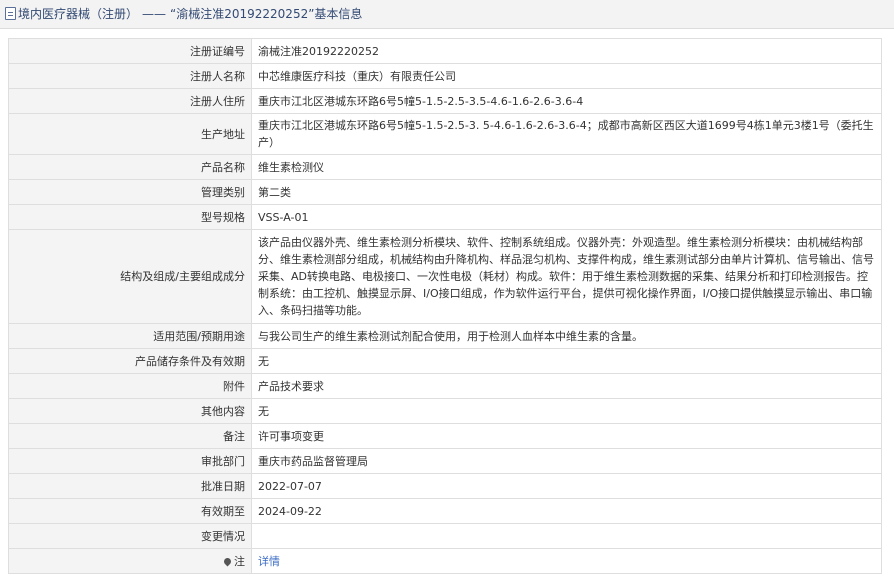 The image size is (894, 583). I want to click on row-value: 维生素检测仪, so click(566, 167).